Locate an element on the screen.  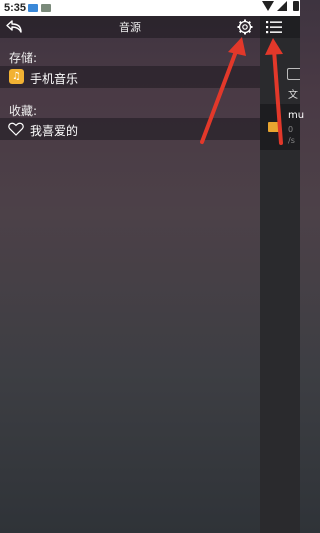
side-list-item: mu 0 /s is located at coordinates (282, 127).